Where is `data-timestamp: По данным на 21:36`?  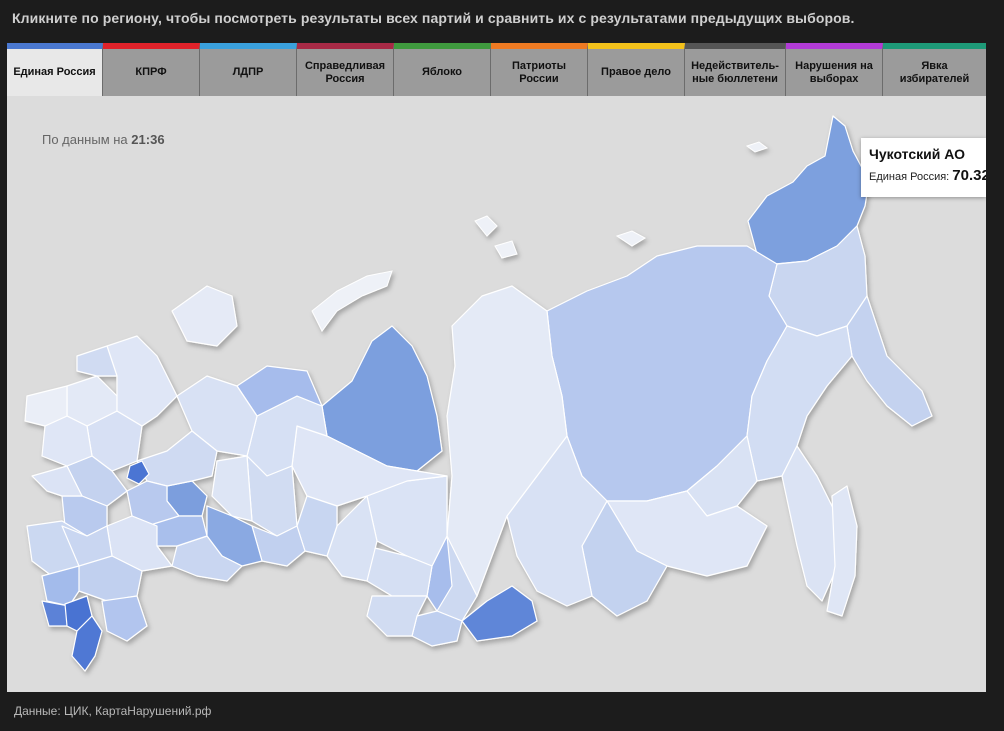 data-timestamp: По данным на 21:36 is located at coordinates (103, 139).